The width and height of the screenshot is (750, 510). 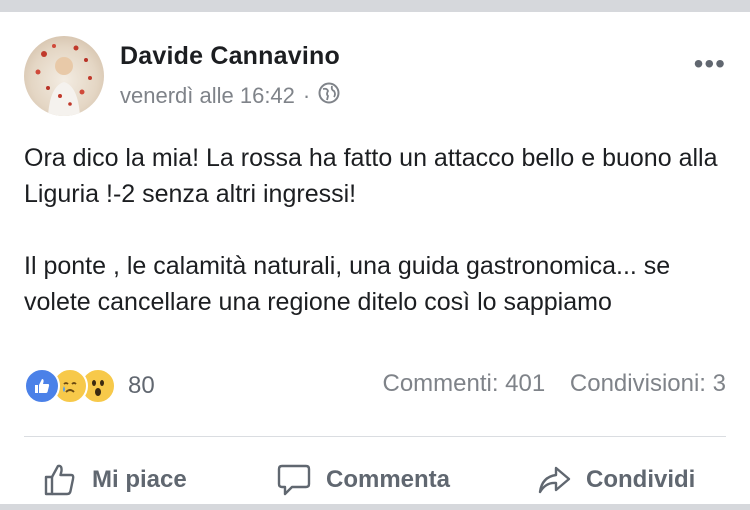 I want to click on more-options-button: •••, so click(x=710, y=64).